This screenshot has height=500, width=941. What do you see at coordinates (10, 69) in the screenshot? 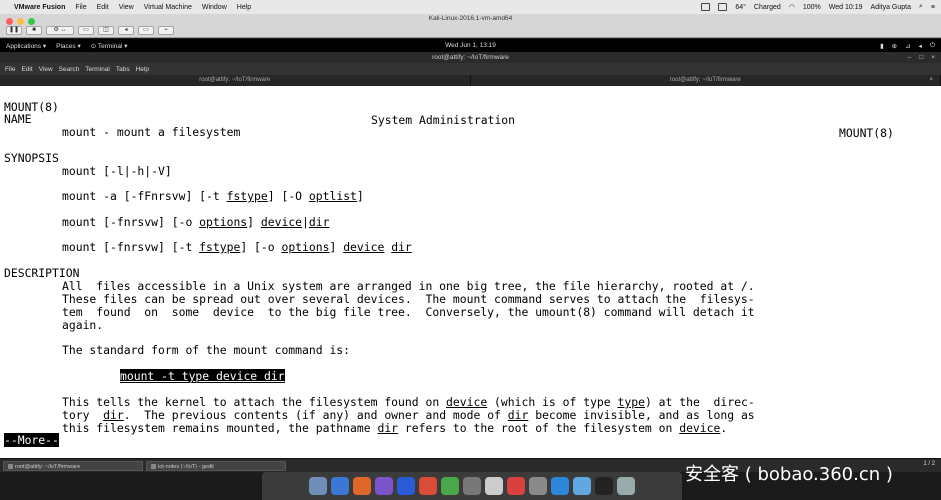
I see `terminal-menu-file: File` at bounding box center [10, 69].